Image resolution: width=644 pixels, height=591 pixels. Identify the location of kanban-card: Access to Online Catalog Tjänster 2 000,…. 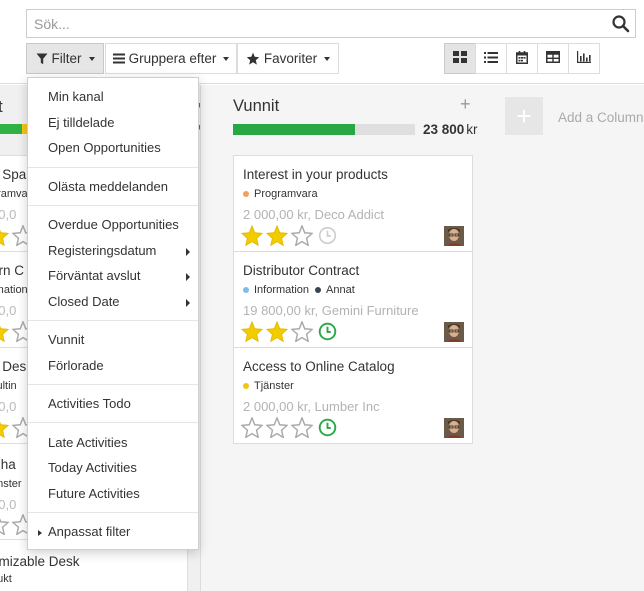
(353, 395).